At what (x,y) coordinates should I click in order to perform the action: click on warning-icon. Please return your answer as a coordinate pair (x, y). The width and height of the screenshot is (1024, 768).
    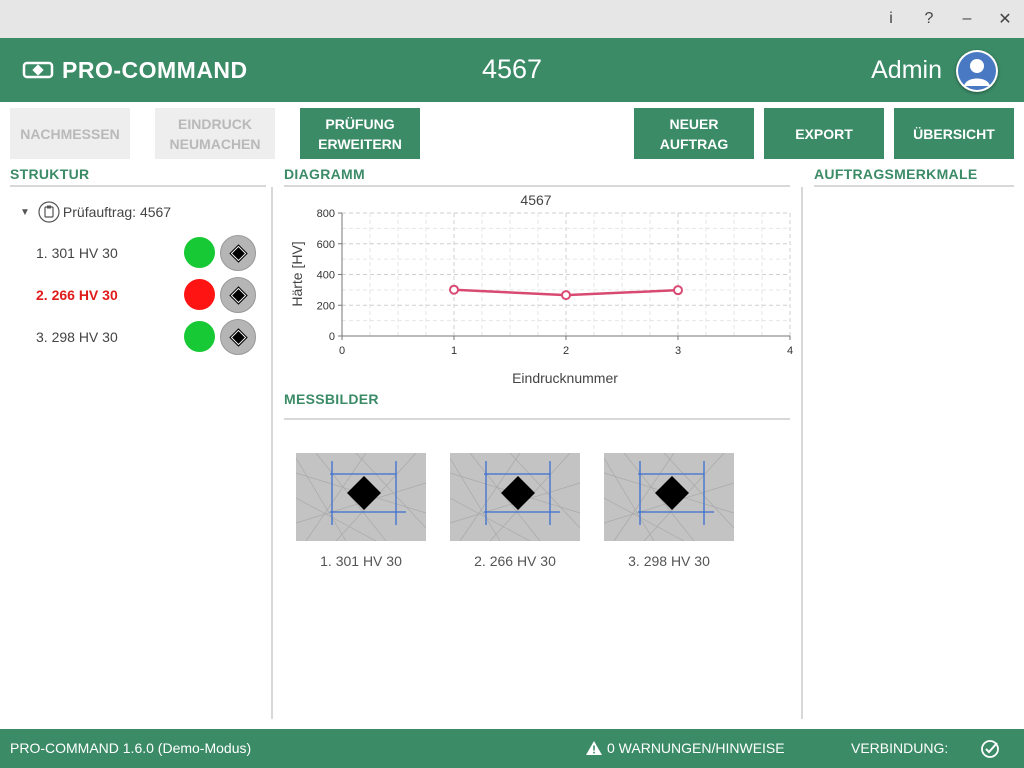
    Looking at the image, I should click on (594, 748).